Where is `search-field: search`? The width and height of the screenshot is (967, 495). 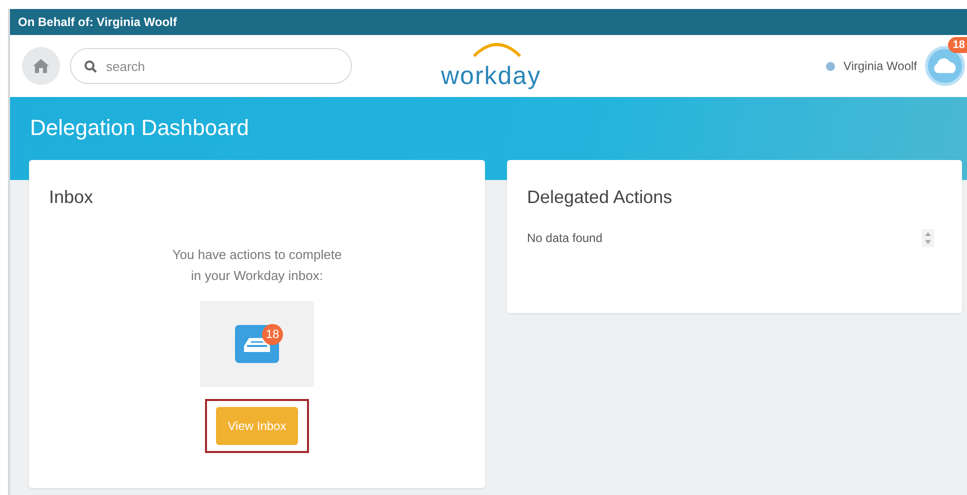
search-field: search is located at coordinates (211, 66).